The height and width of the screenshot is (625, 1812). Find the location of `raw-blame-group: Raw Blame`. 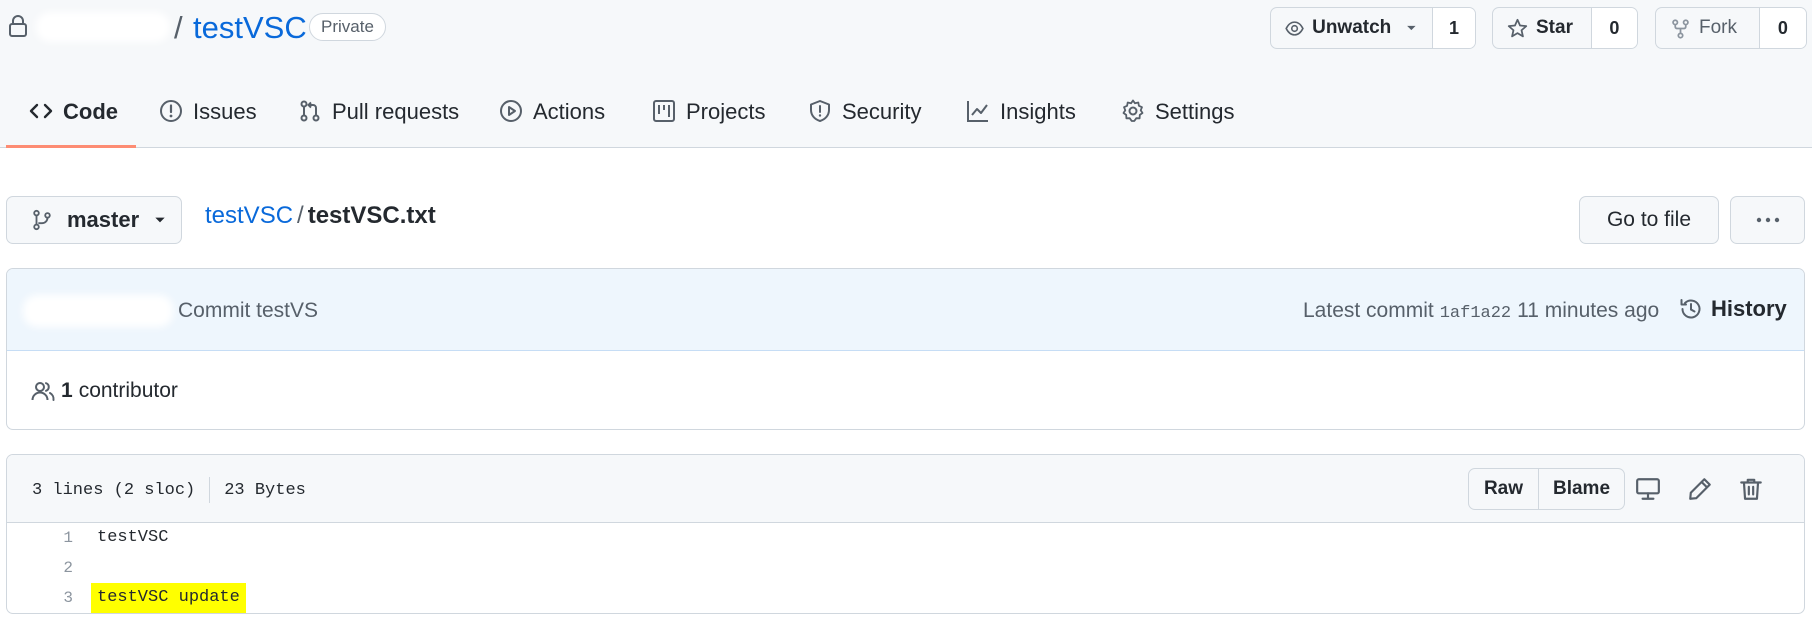

raw-blame-group: Raw Blame is located at coordinates (1546, 489).